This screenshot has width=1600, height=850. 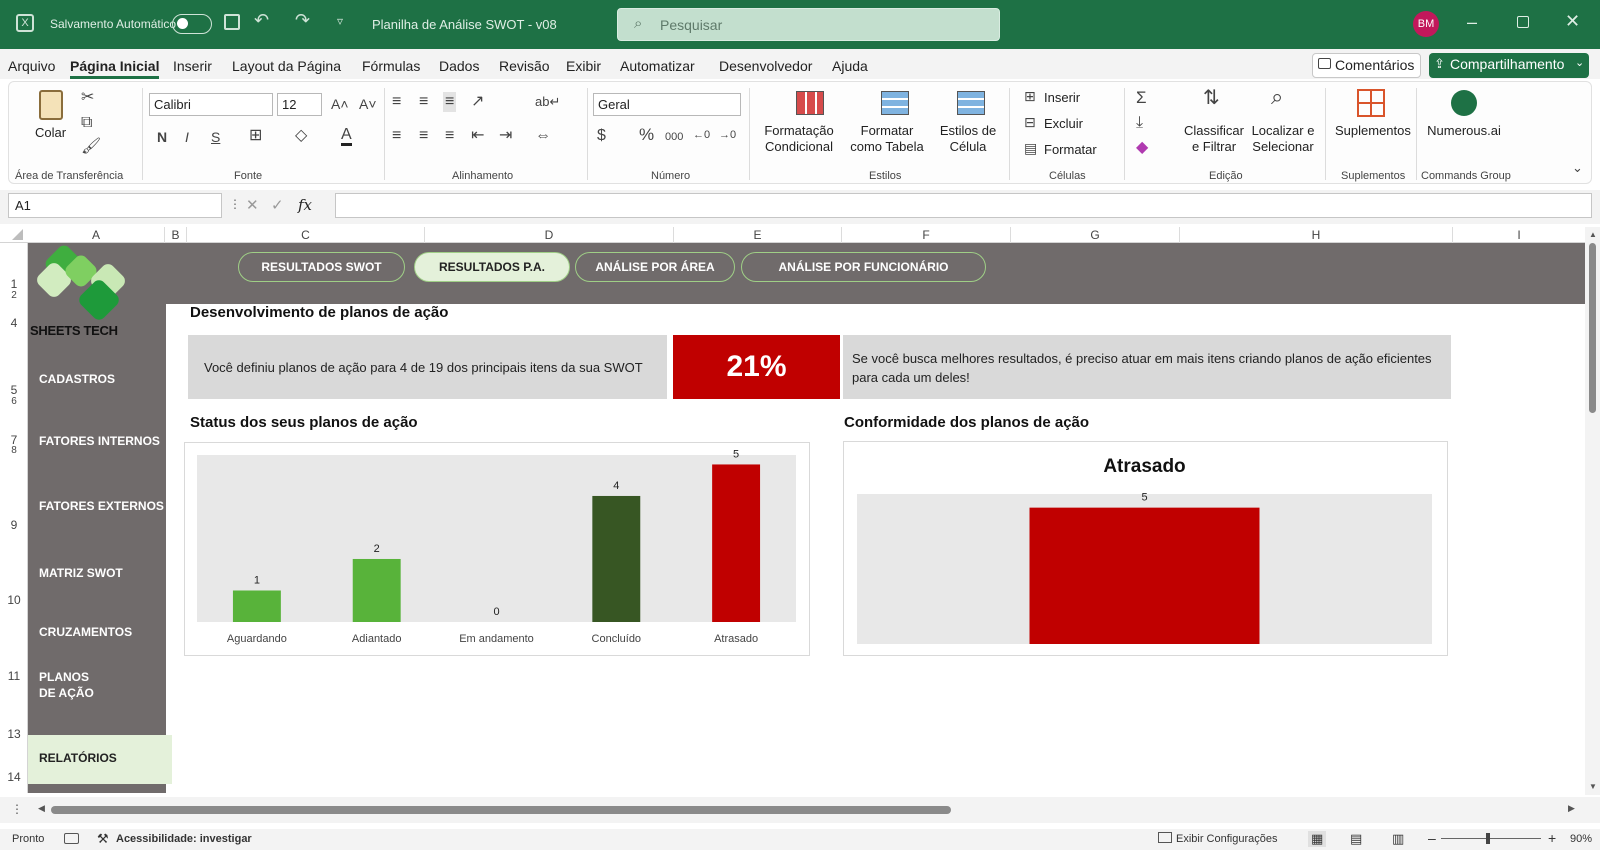 What do you see at coordinates (321, 267) in the screenshot?
I see `tab-resultados-swot: RESULTADOS SWOT` at bounding box center [321, 267].